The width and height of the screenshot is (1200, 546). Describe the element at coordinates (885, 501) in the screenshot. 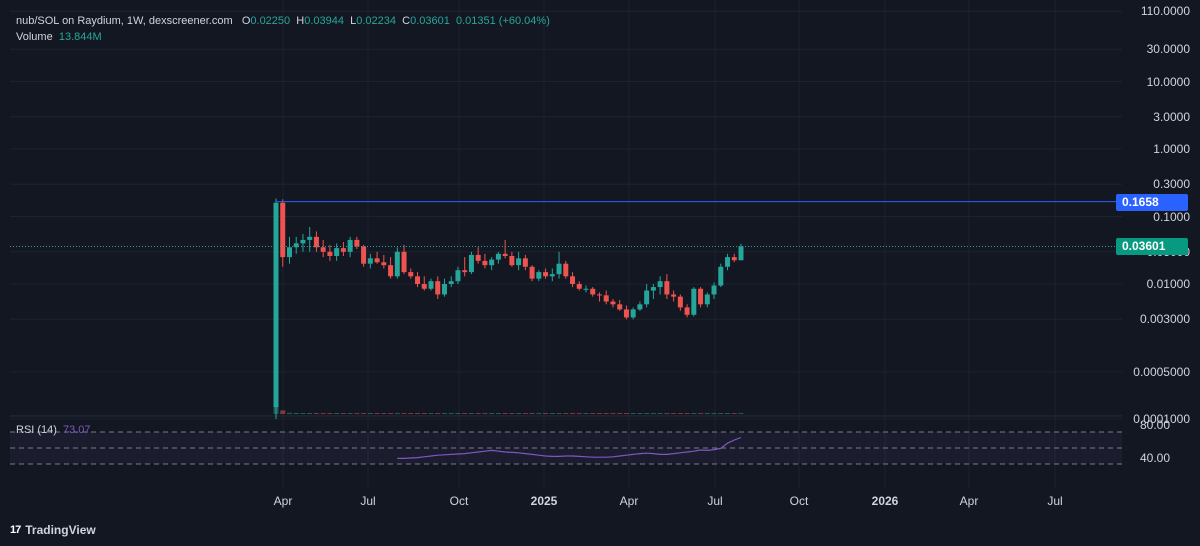

I see `time-tick-label: 2026` at that location.